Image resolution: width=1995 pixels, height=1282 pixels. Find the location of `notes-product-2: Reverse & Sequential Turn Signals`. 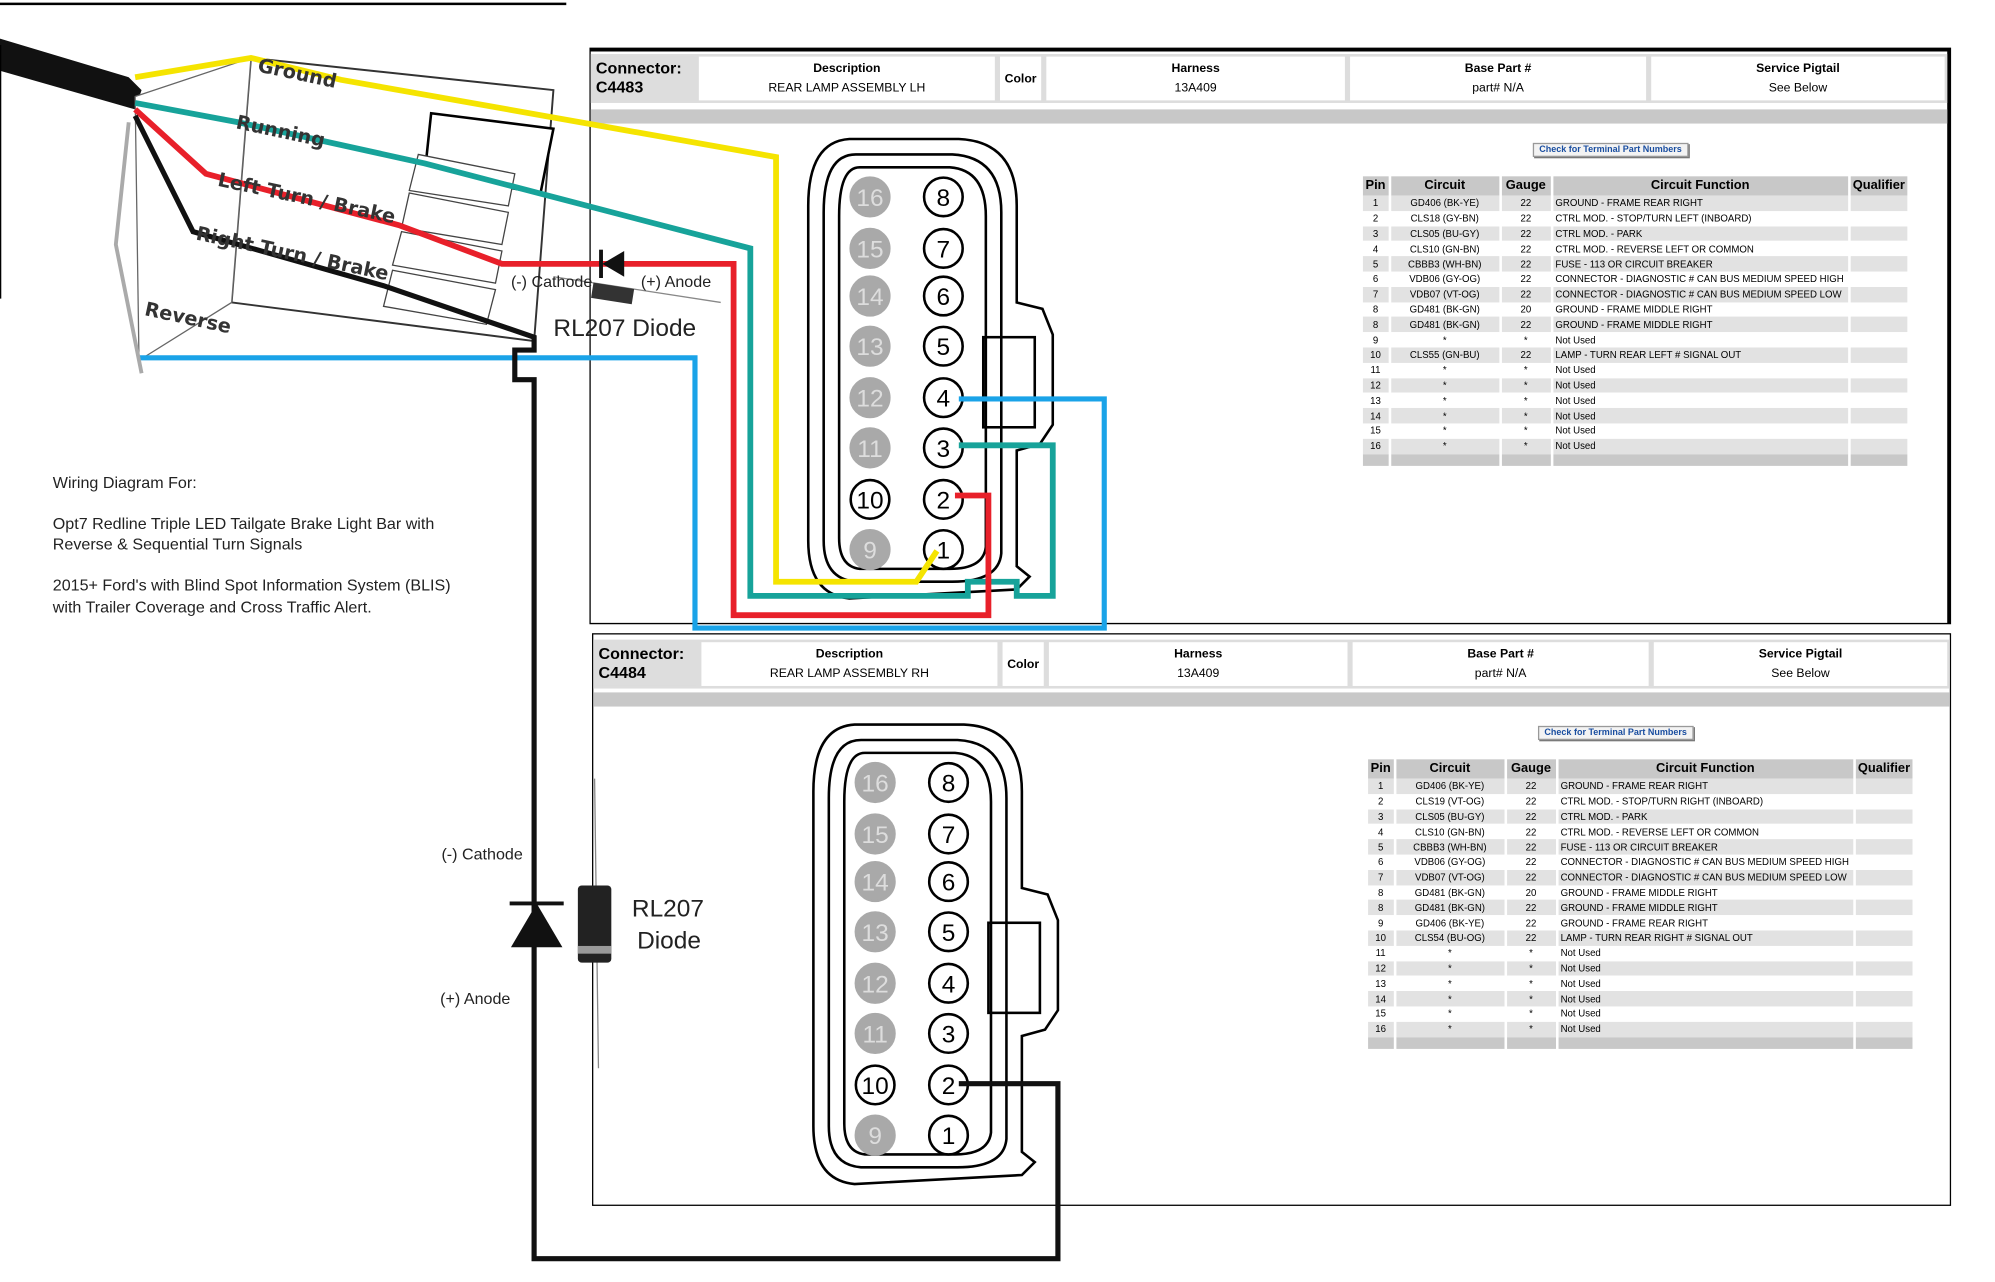

notes-product-2: Reverse & Sequential Turn Signals is located at coordinates (177, 544).